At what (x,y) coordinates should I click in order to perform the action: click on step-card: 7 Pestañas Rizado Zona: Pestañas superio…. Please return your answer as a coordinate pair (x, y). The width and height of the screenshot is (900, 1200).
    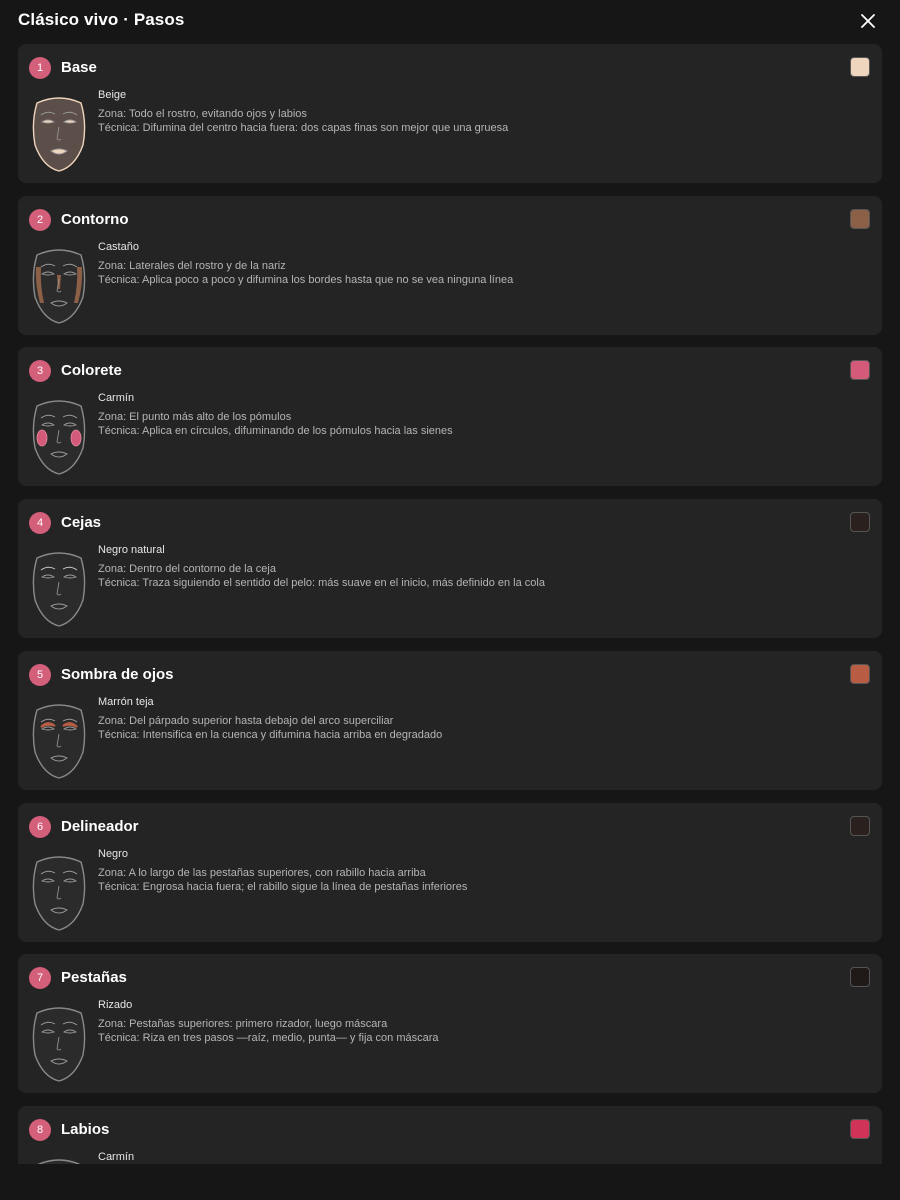
    Looking at the image, I should click on (450, 1024).